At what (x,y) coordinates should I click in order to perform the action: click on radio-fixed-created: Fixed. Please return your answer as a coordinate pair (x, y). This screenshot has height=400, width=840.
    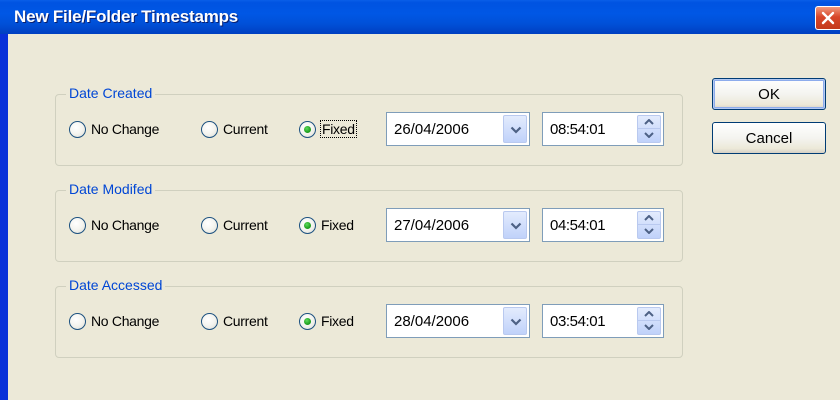
    Looking at the image, I should click on (328, 129).